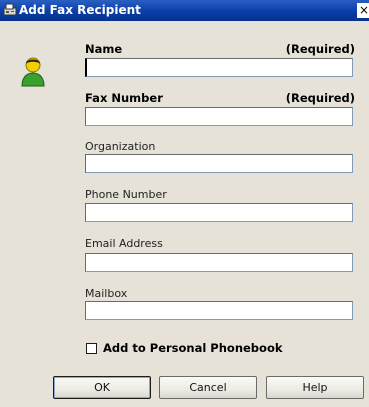 The image size is (369, 407). What do you see at coordinates (219, 163) in the screenshot?
I see `organization-field` at bounding box center [219, 163].